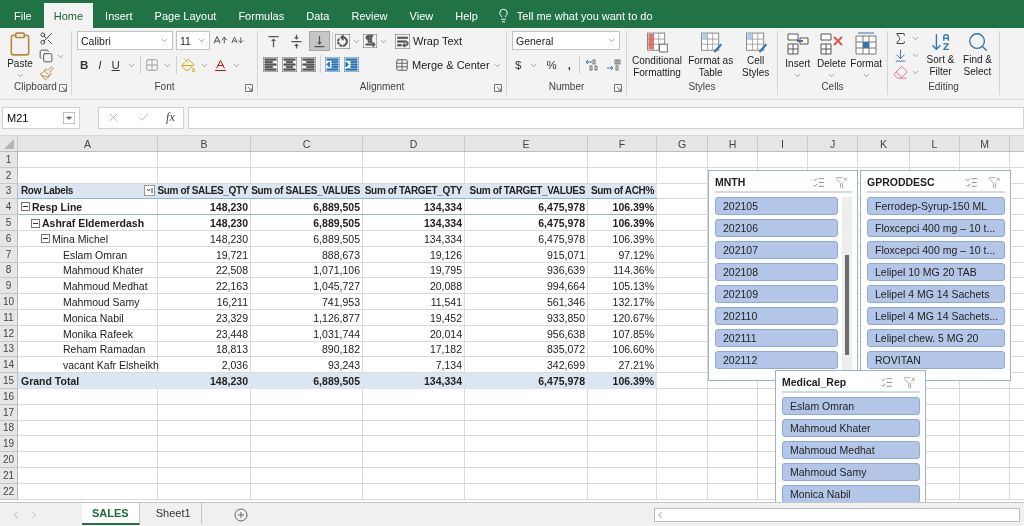 The image size is (1024, 526). What do you see at coordinates (900, 72) in the screenshot?
I see `eraser-icon` at bounding box center [900, 72].